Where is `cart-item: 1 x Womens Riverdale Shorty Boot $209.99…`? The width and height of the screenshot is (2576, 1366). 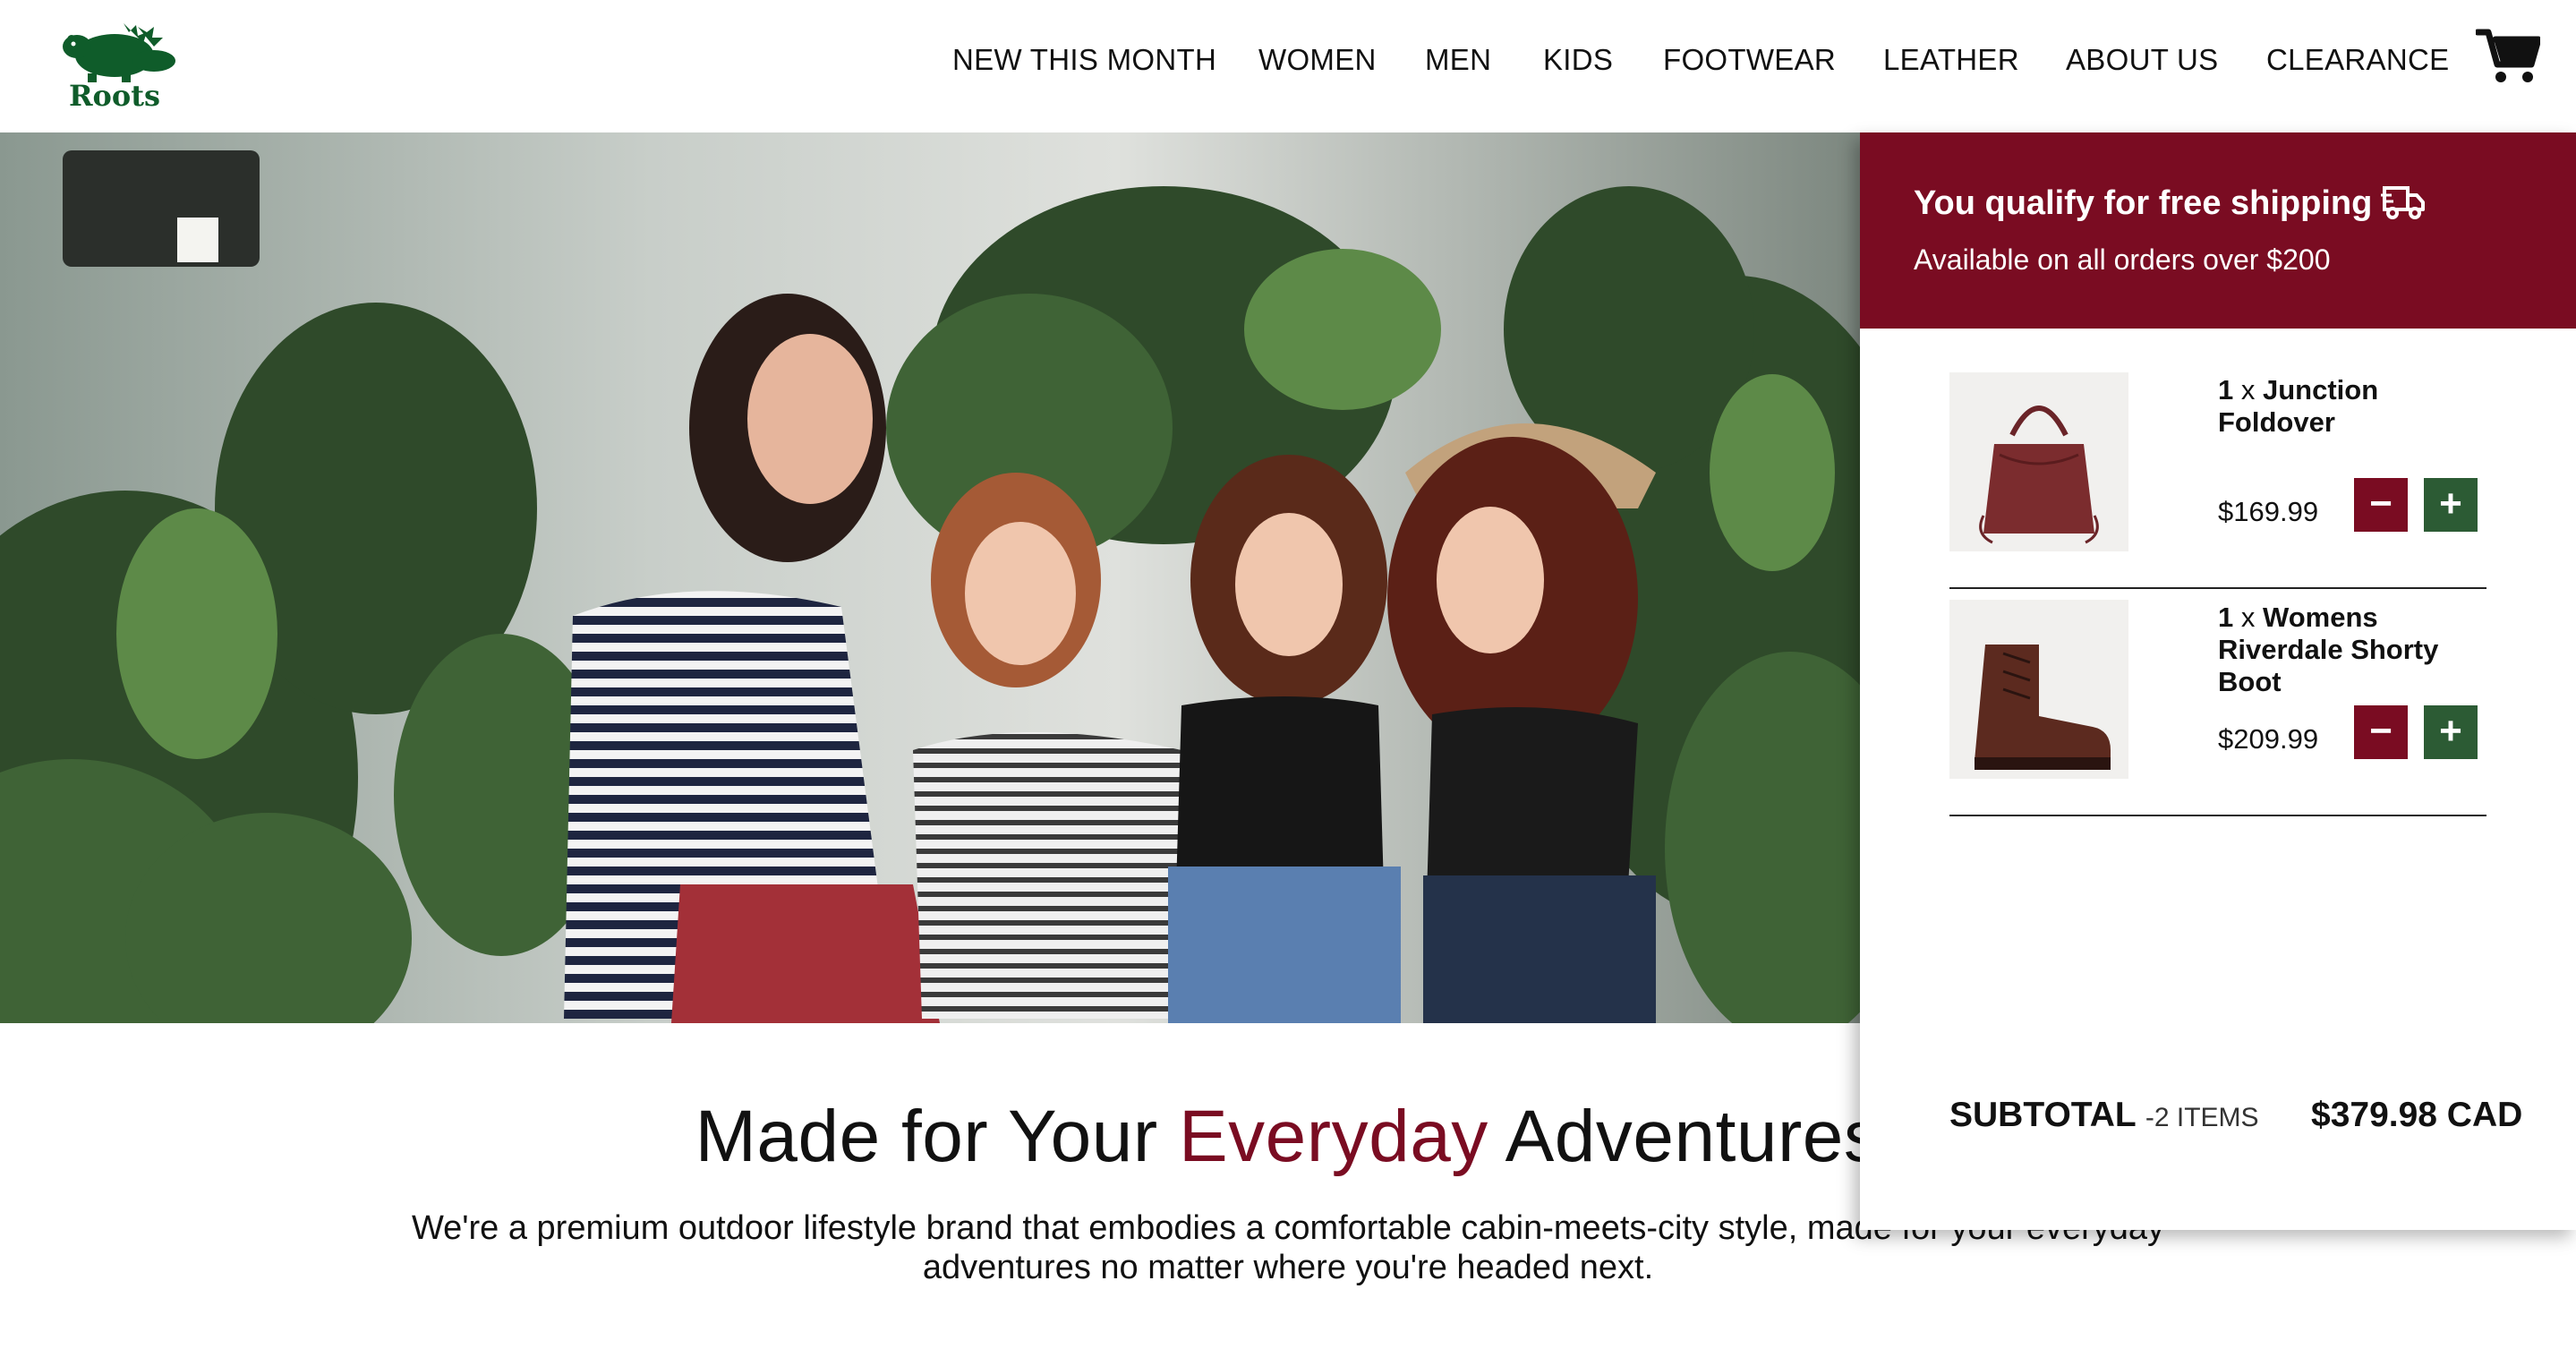 cart-item: 1 x Womens Riverdale Shorty Boot $209.99… is located at coordinates (2217, 697).